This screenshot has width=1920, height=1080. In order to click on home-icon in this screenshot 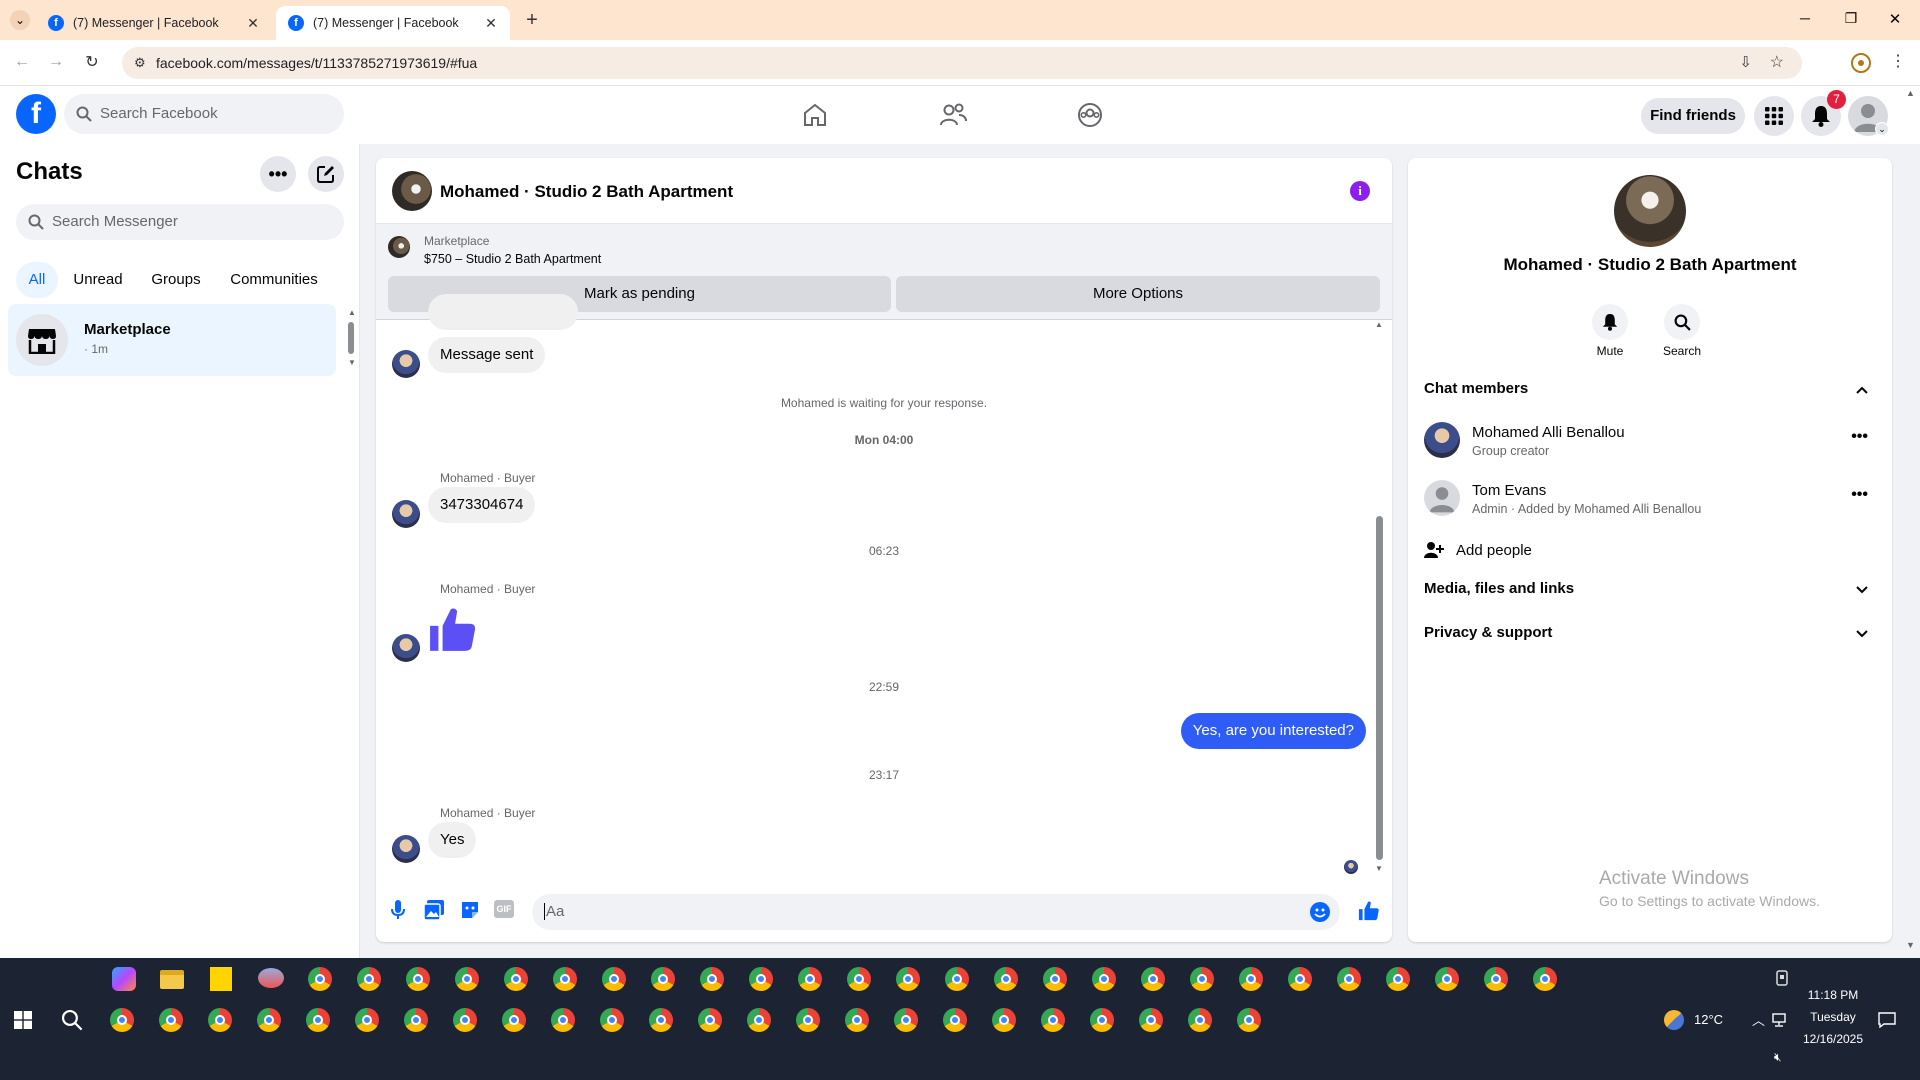, I will do `click(815, 115)`.